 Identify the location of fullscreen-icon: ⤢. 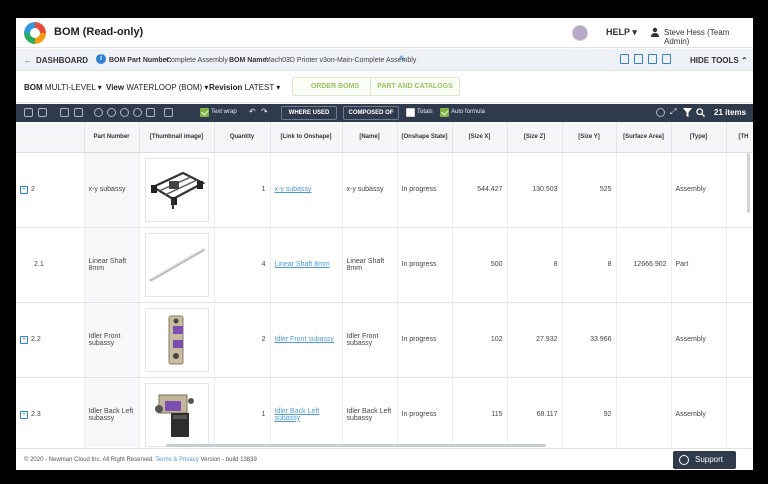
(673, 112).